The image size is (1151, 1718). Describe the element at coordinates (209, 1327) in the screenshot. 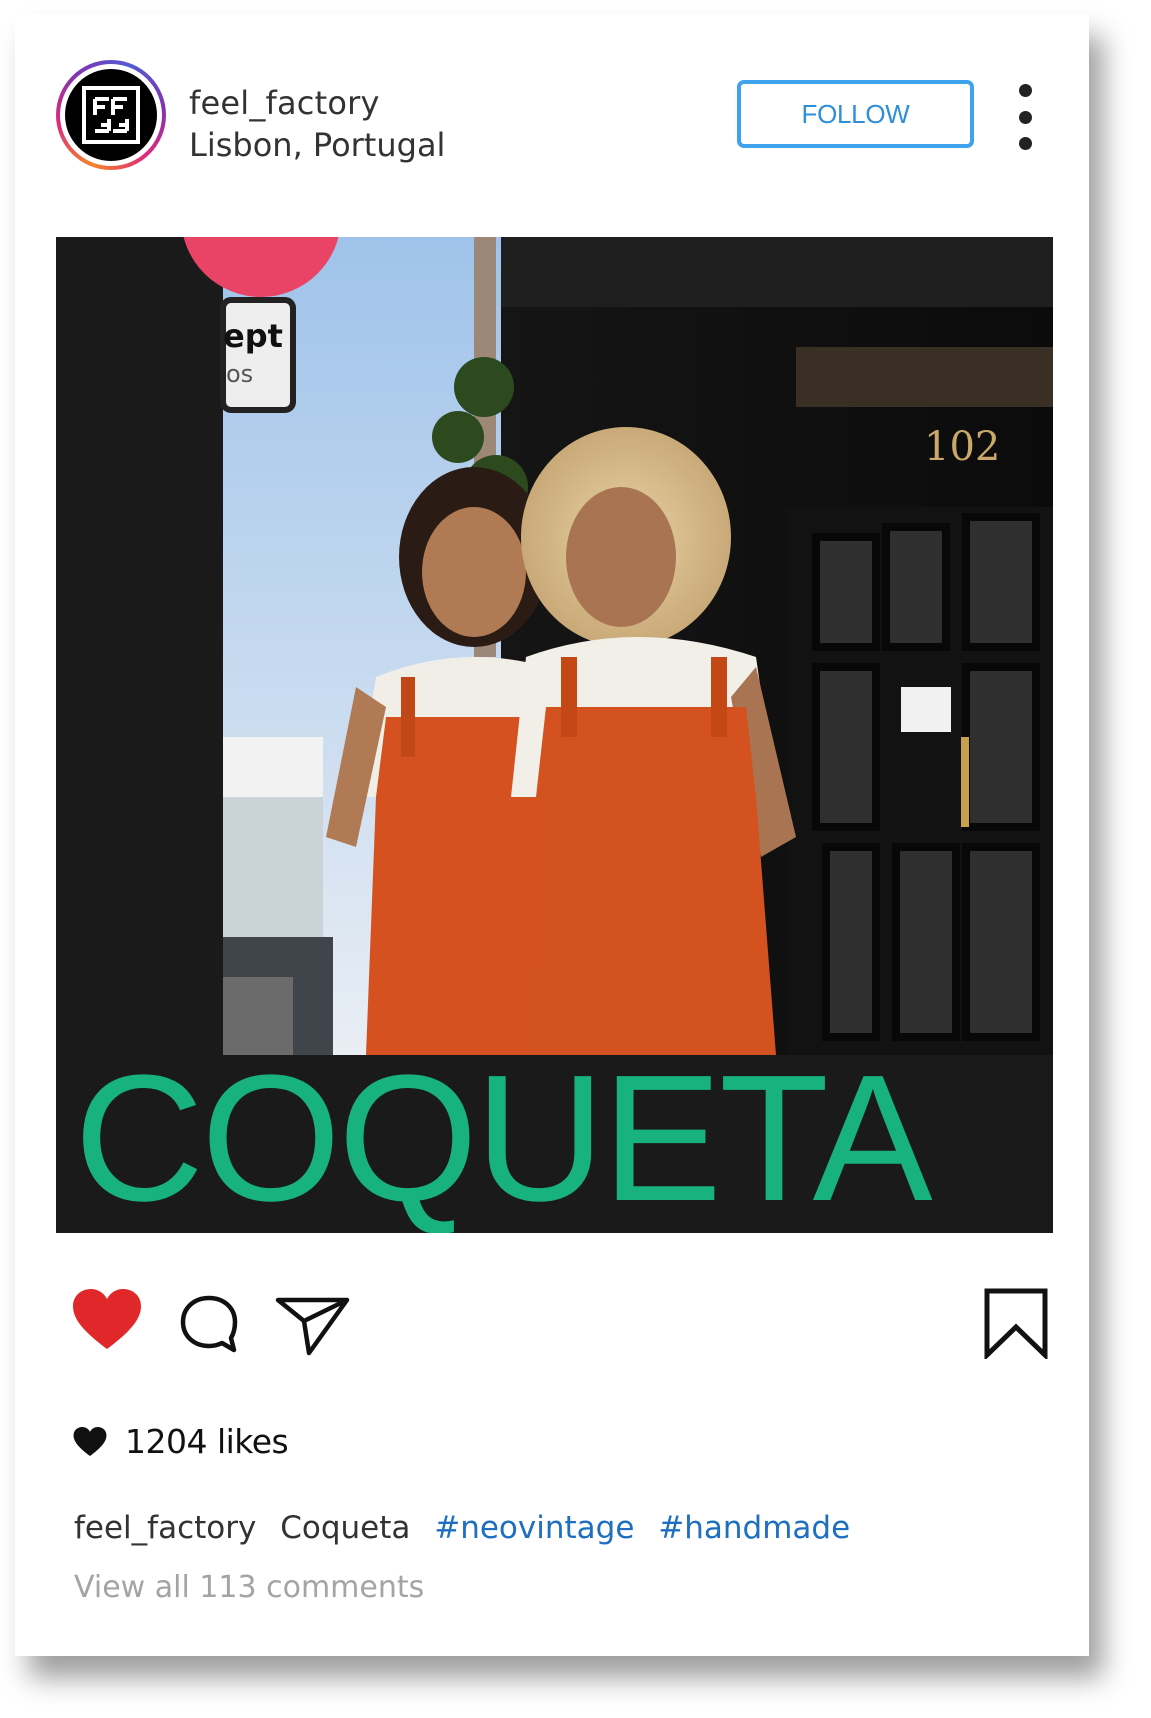

I see `comment-bubble-icon` at that location.